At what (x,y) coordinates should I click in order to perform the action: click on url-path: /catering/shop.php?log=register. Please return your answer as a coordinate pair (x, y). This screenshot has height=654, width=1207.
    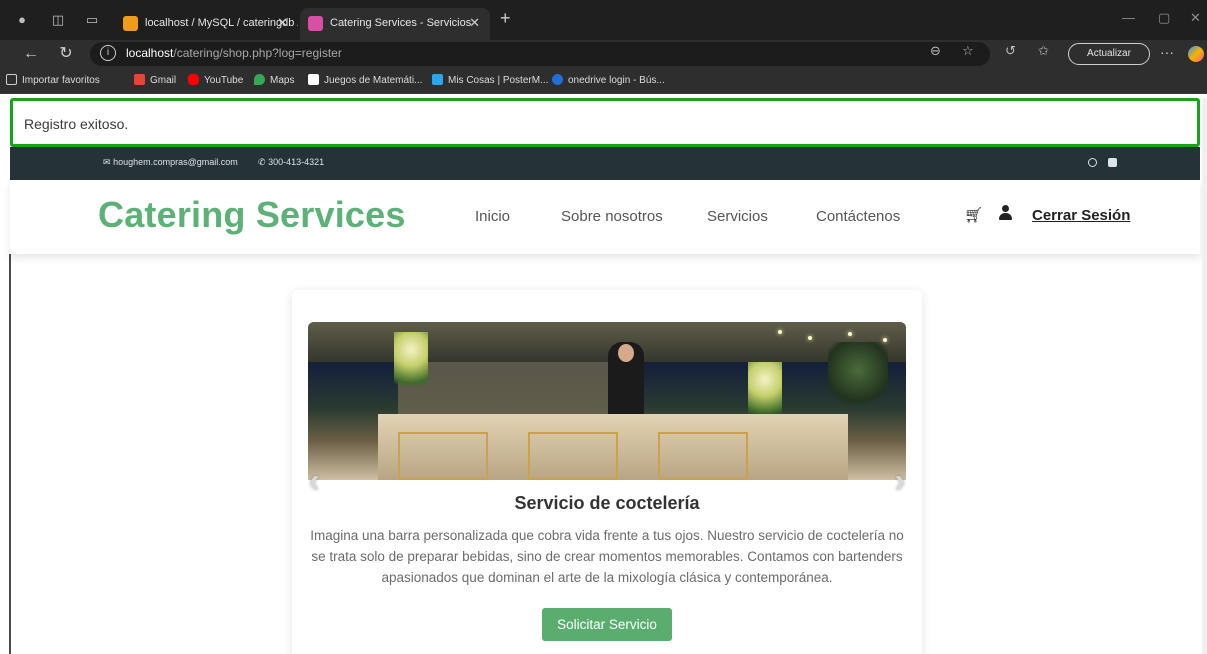
    Looking at the image, I should click on (257, 53).